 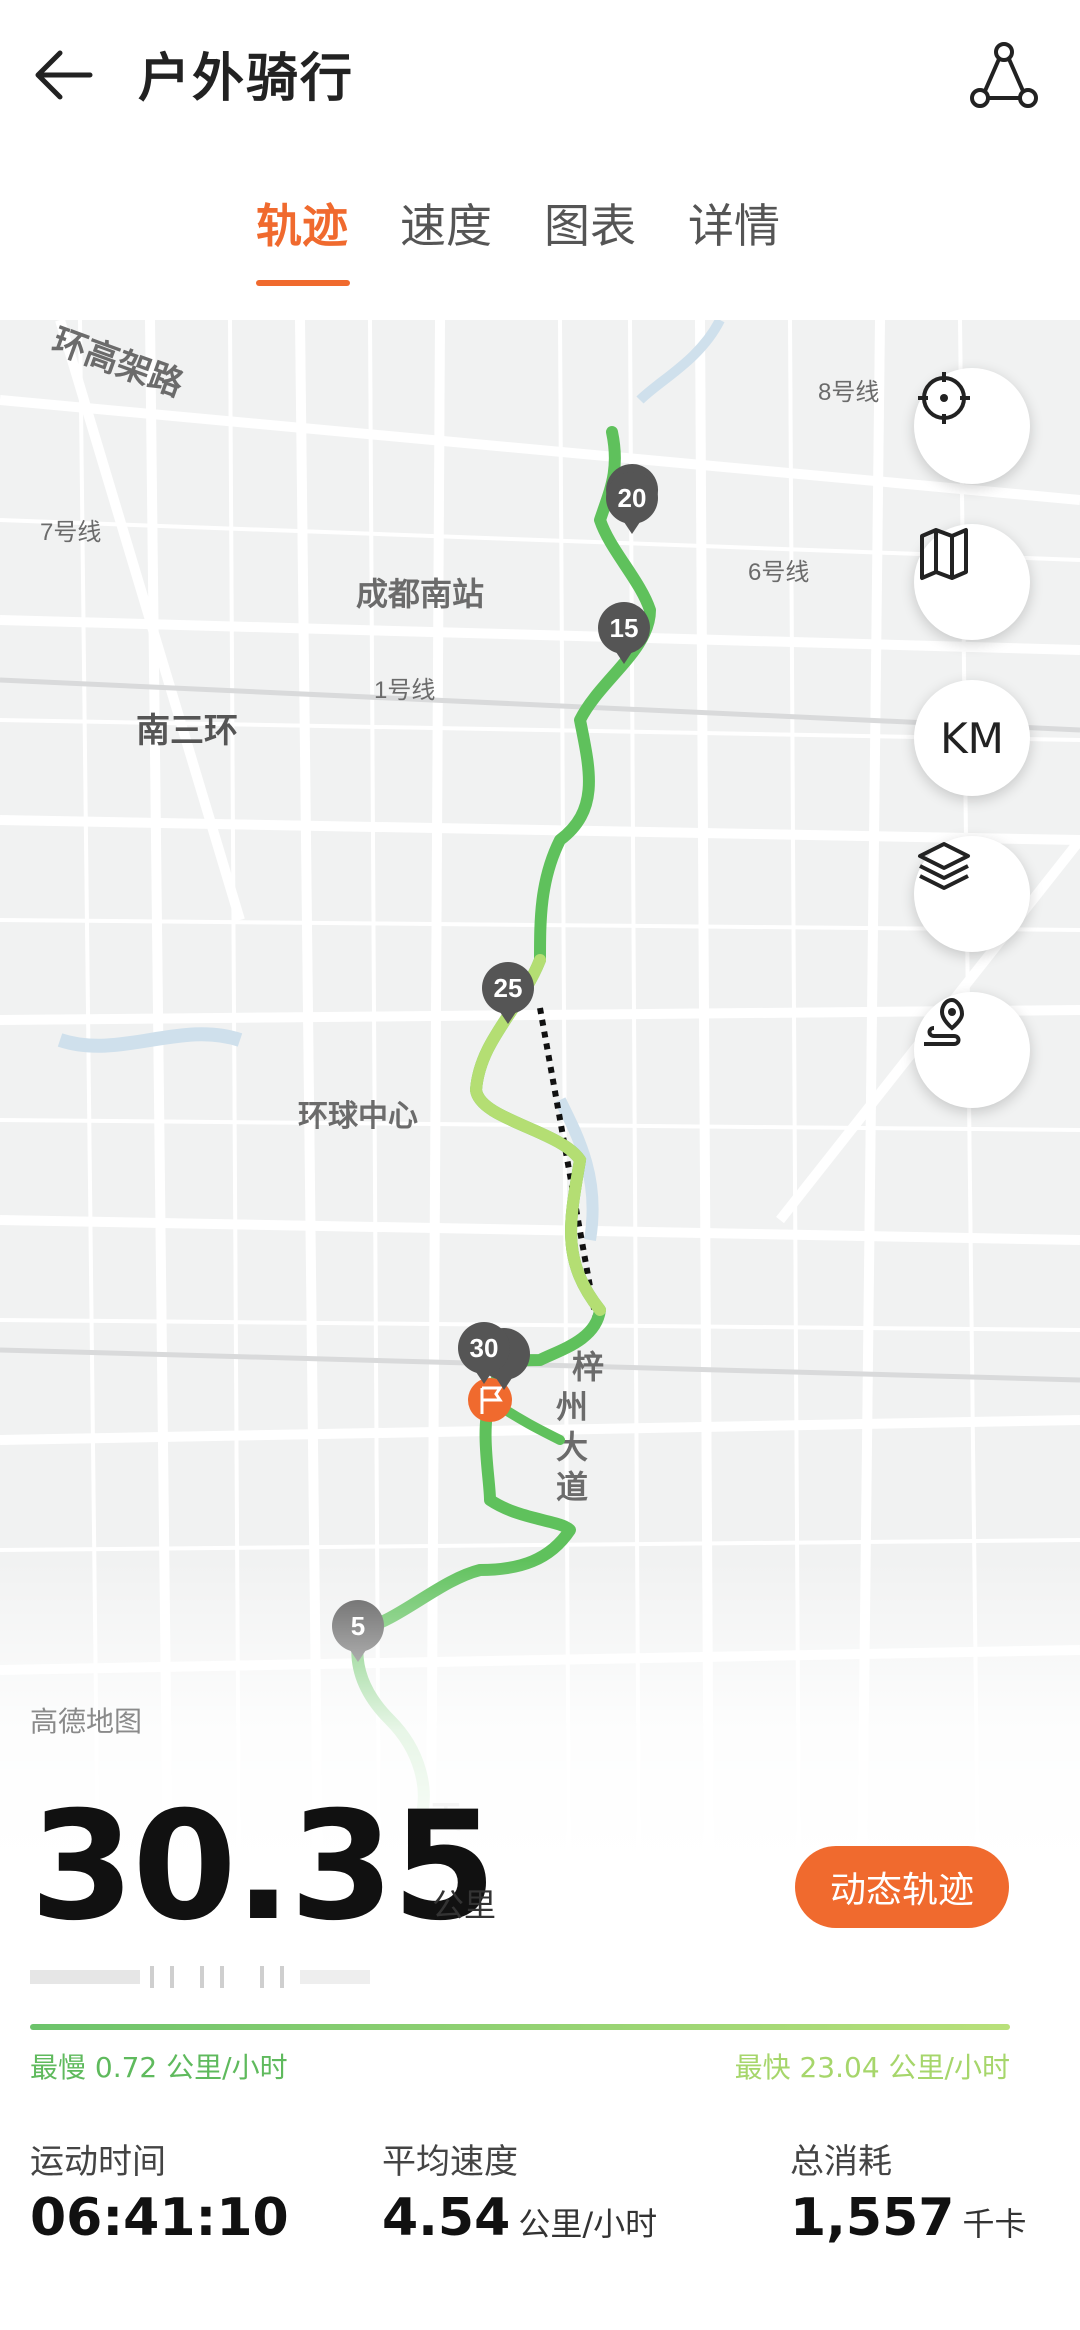 What do you see at coordinates (520, 2027) in the screenshot?
I see `speed-range-bar` at bounding box center [520, 2027].